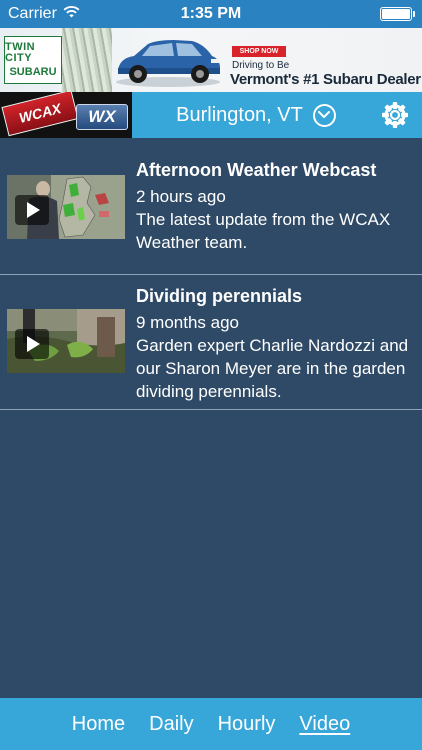 The height and width of the screenshot is (750, 422). Describe the element at coordinates (71, 14) in the screenshot. I see `wifi-icon` at that location.